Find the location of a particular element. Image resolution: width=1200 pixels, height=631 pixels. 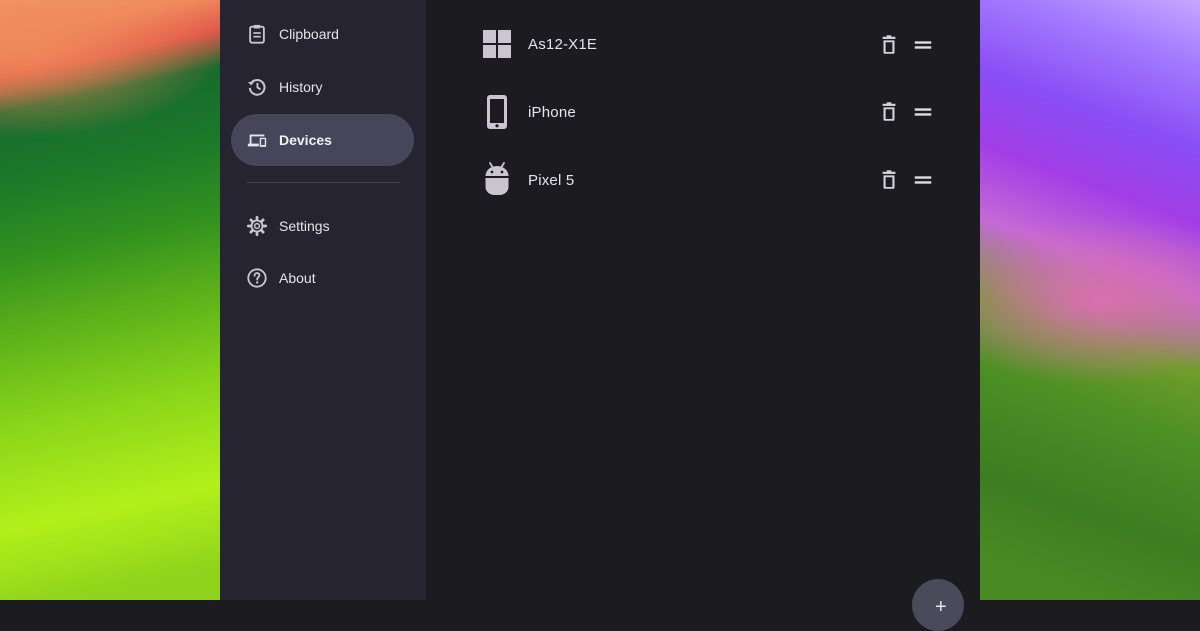

sidebar-item-label: History is located at coordinates (301, 87).